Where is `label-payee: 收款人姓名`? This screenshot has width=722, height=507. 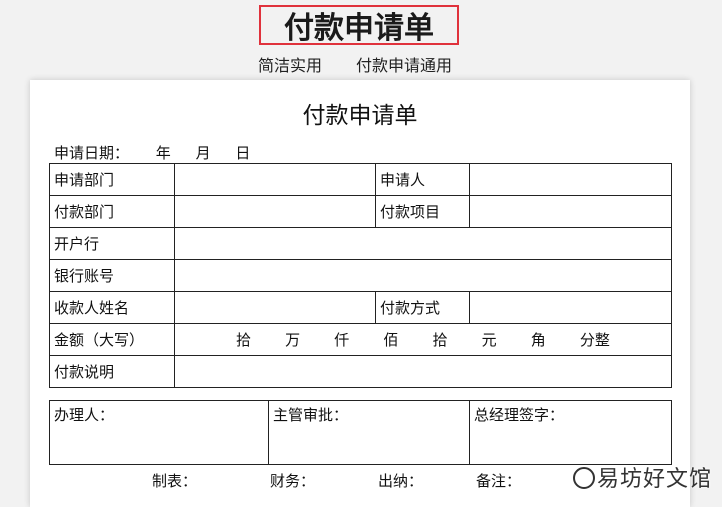
label-payee: 收款人姓名 is located at coordinates (112, 307).